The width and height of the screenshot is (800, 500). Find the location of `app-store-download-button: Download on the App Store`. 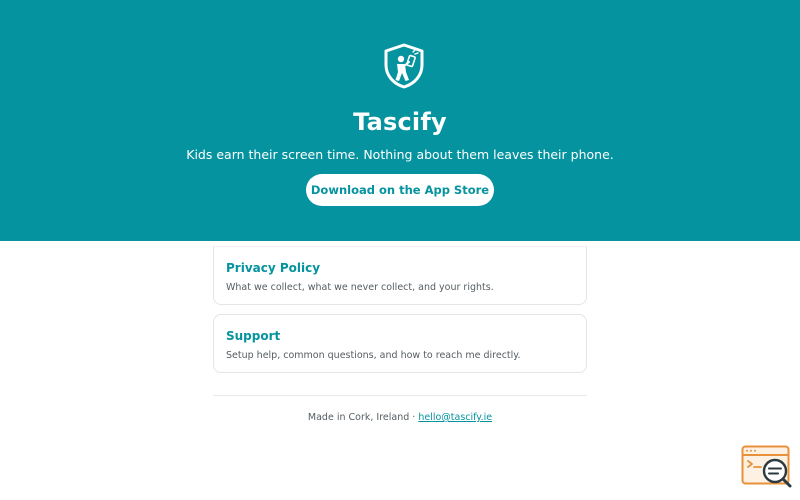

app-store-download-button: Download on the App Store is located at coordinates (400, 190).